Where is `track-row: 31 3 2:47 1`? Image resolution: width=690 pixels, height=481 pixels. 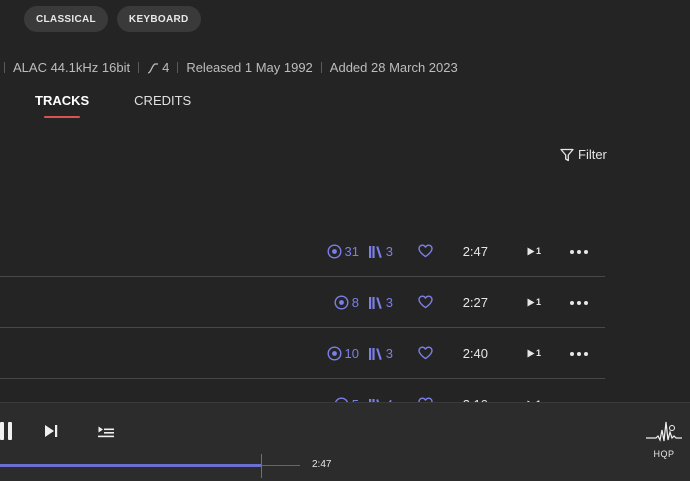
track-row: 31 3 2:47 1 is located at coordinates (302, 251).